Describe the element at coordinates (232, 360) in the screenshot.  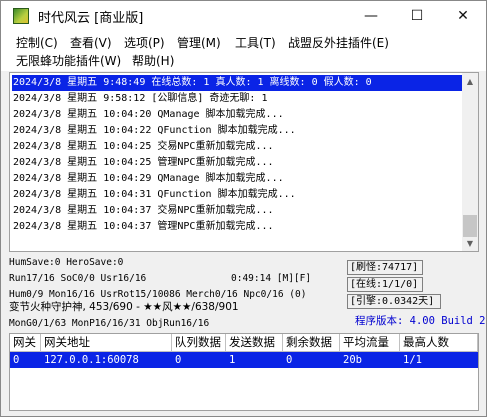
I see `table-cell: 1` at that location.